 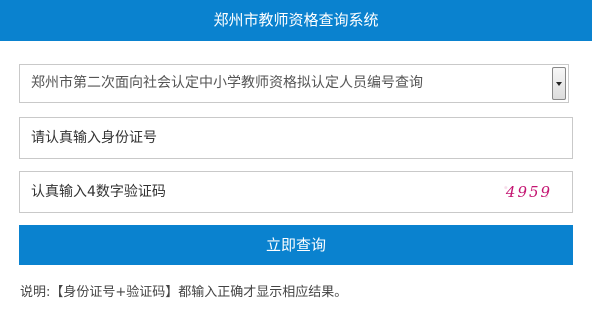 What do you see at coordinates (98, 192) in the screenshot?
I see `captcha-placeholder: 认真输入4数字验证码` at bounding box center [98, 192].